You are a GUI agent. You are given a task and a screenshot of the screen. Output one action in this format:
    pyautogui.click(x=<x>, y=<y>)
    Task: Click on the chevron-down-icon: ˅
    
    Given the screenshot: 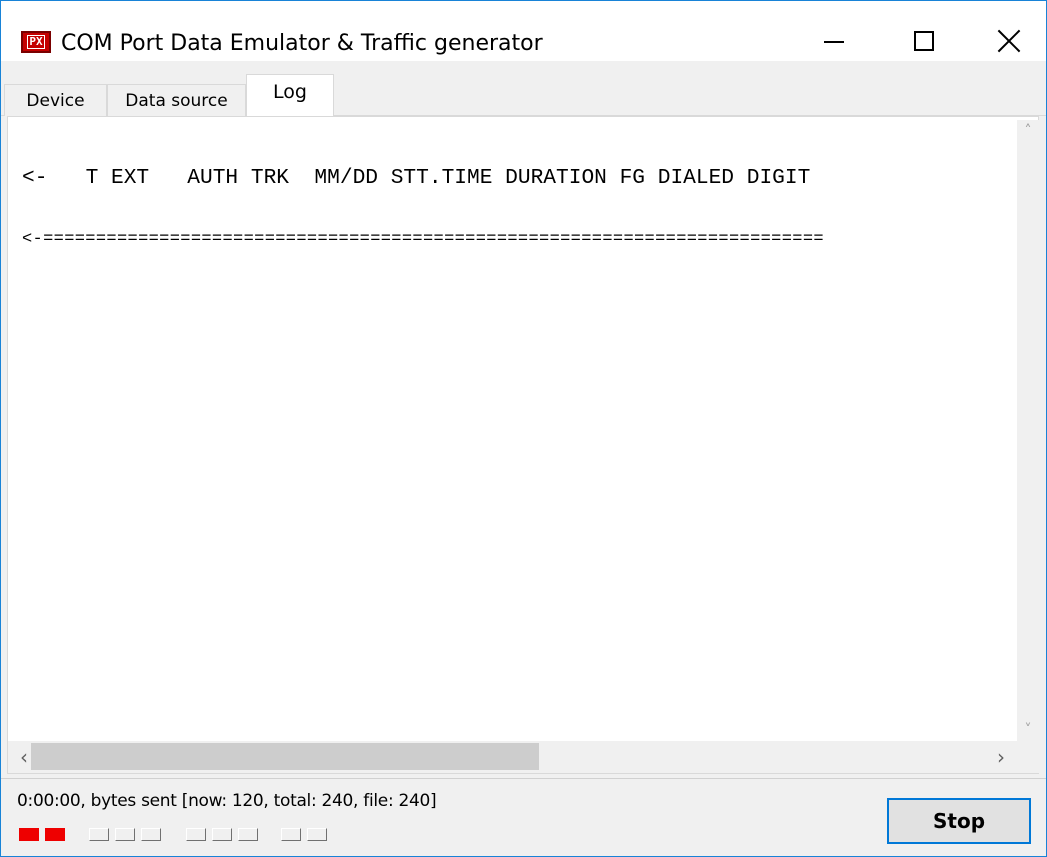 What is the action you would take?
    pyautogui.click(x=1028, y=730)
    